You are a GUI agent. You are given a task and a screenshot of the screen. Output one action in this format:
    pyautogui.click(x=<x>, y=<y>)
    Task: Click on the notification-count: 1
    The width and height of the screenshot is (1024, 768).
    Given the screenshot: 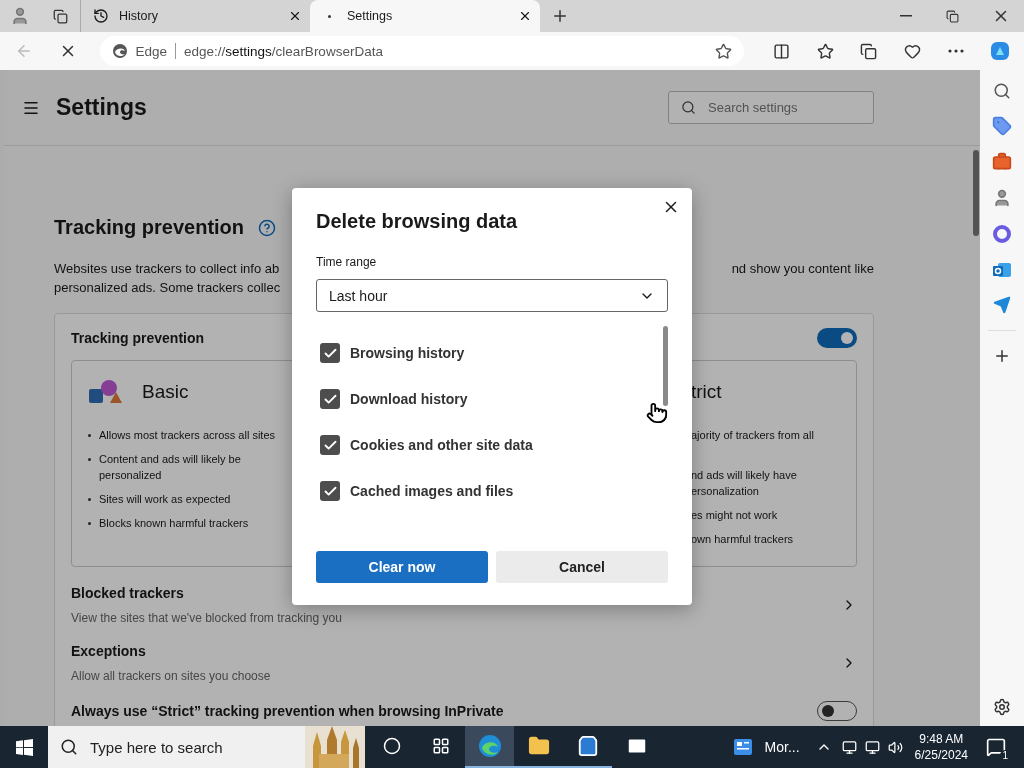 What is the action you would take?
    pyautogui.click(x=1005, y=755)
    